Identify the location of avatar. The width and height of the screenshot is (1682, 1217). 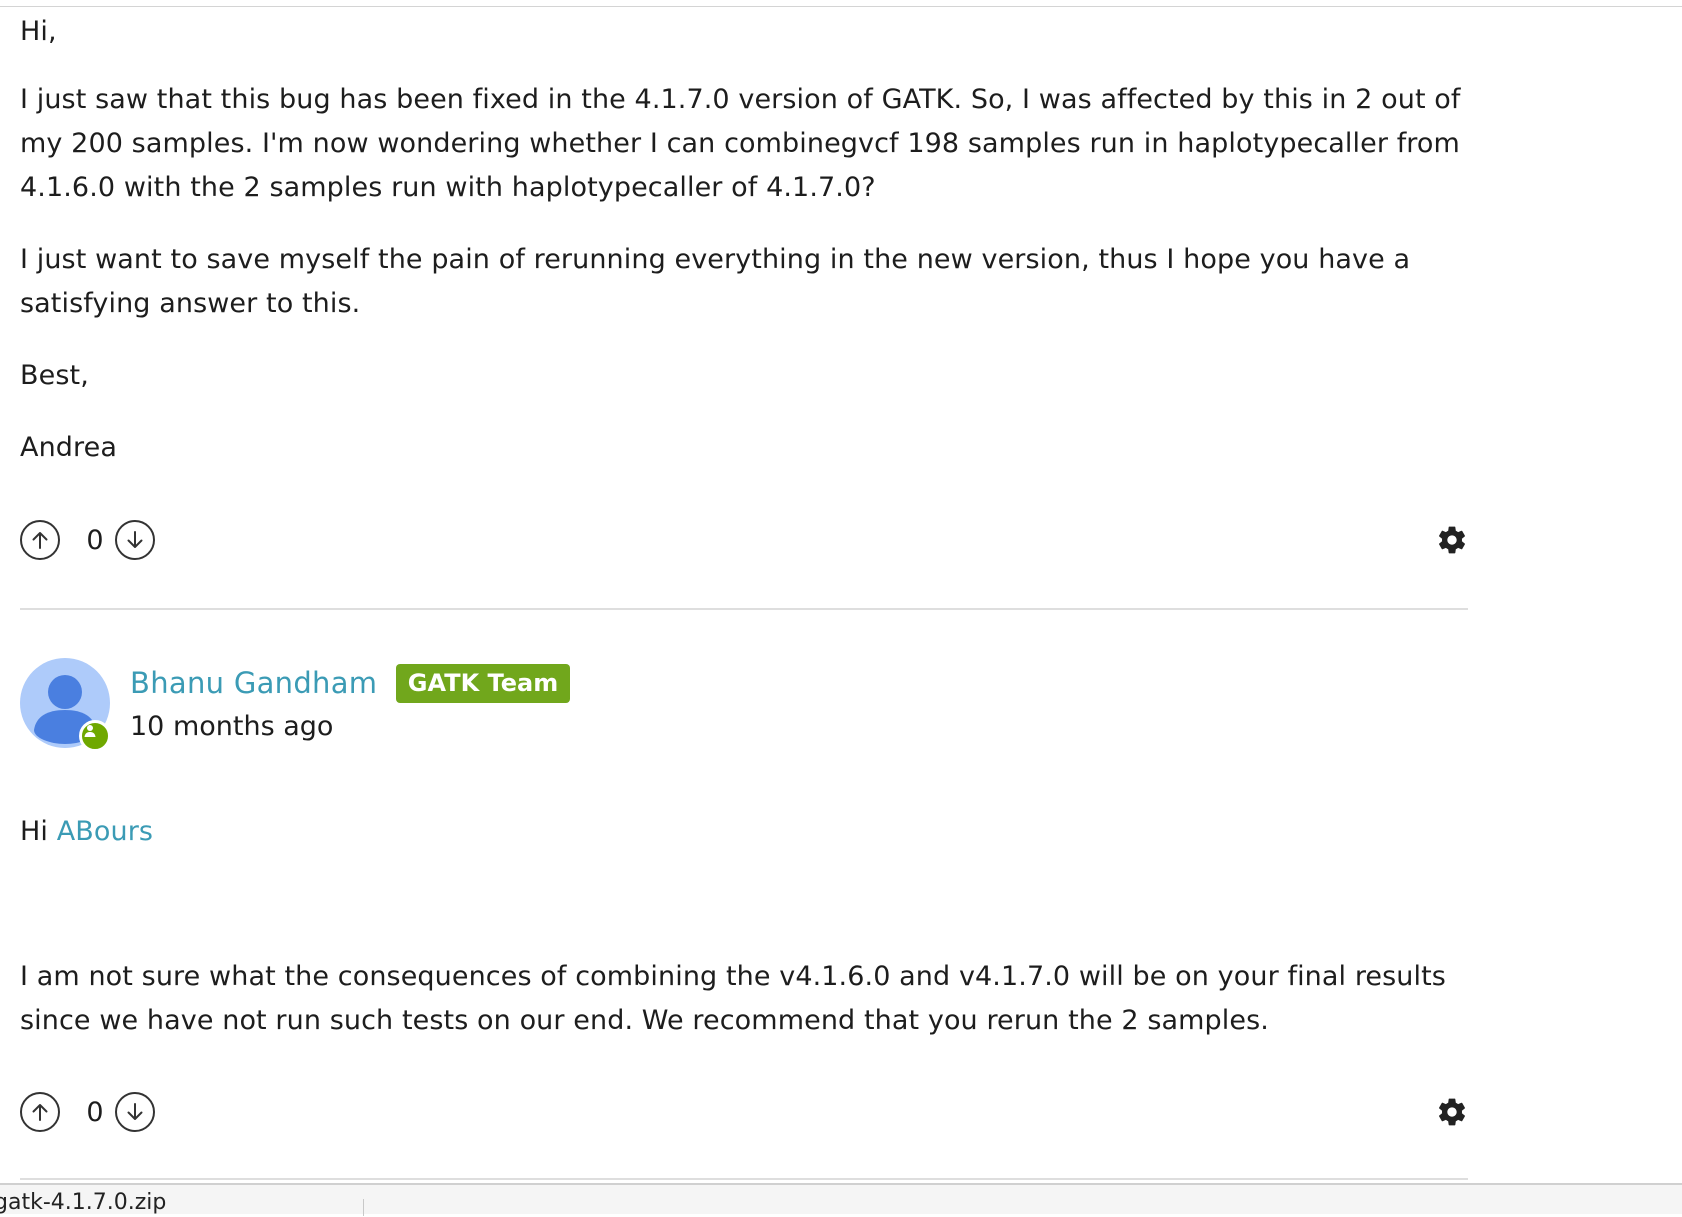
(65, 705).